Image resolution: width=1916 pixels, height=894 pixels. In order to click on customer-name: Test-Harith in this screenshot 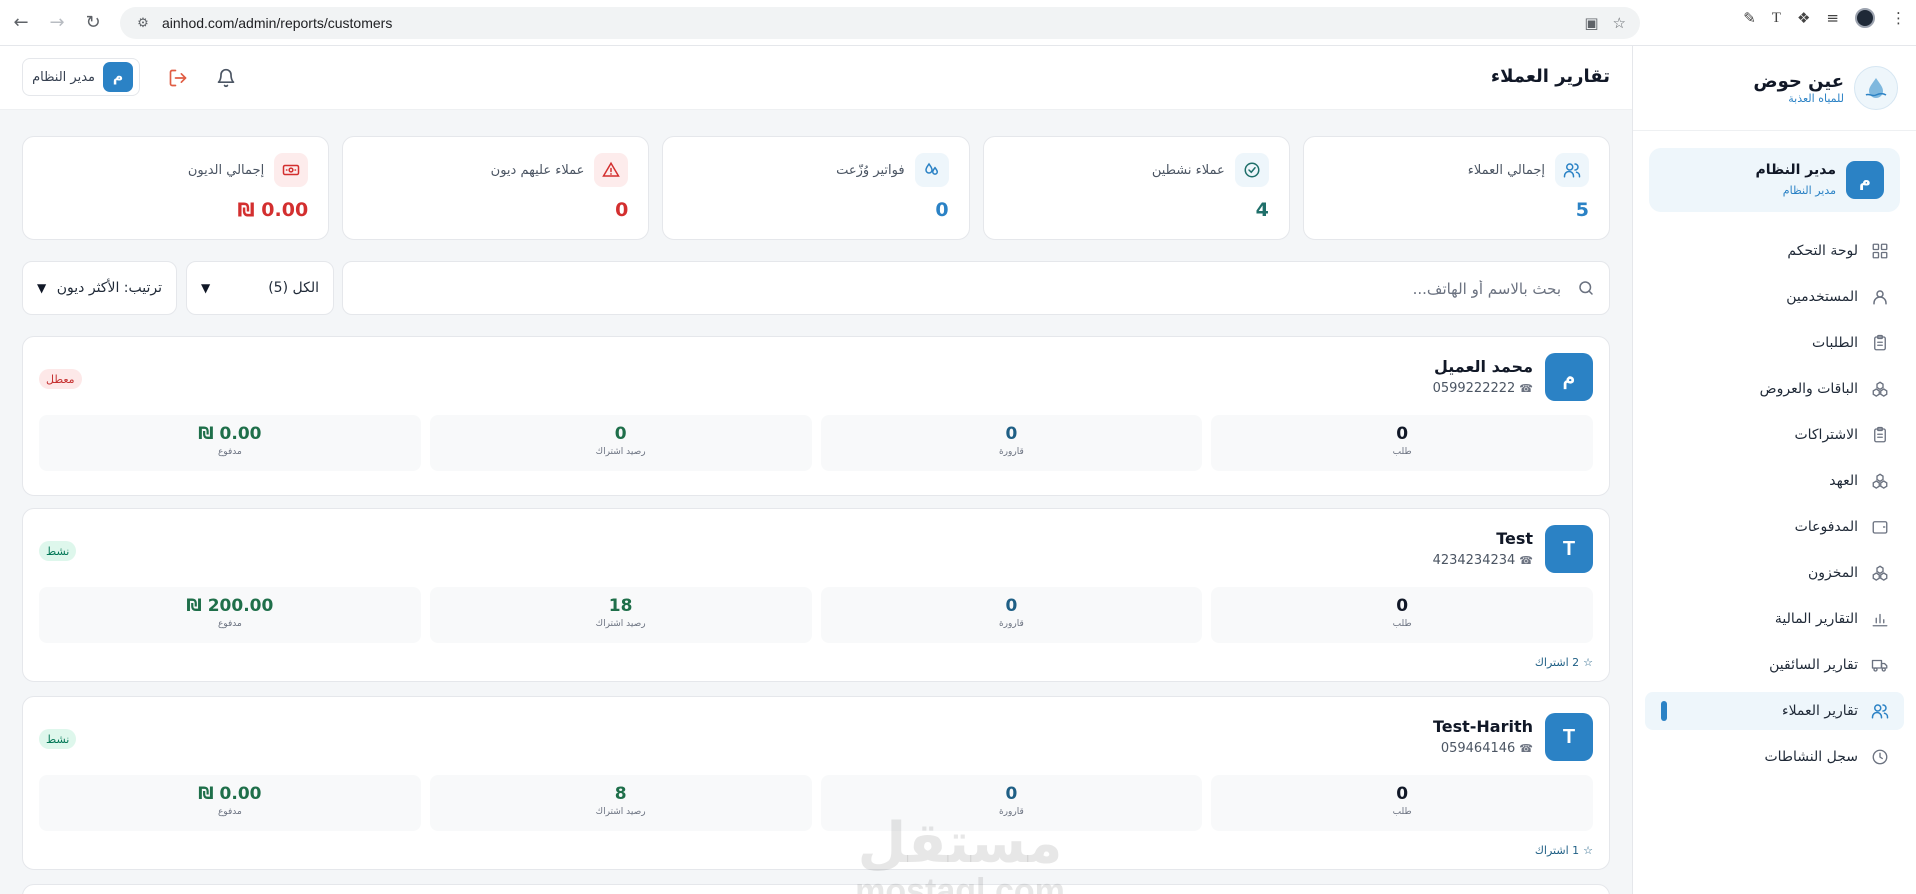, I will do `click(1482, 726)`.